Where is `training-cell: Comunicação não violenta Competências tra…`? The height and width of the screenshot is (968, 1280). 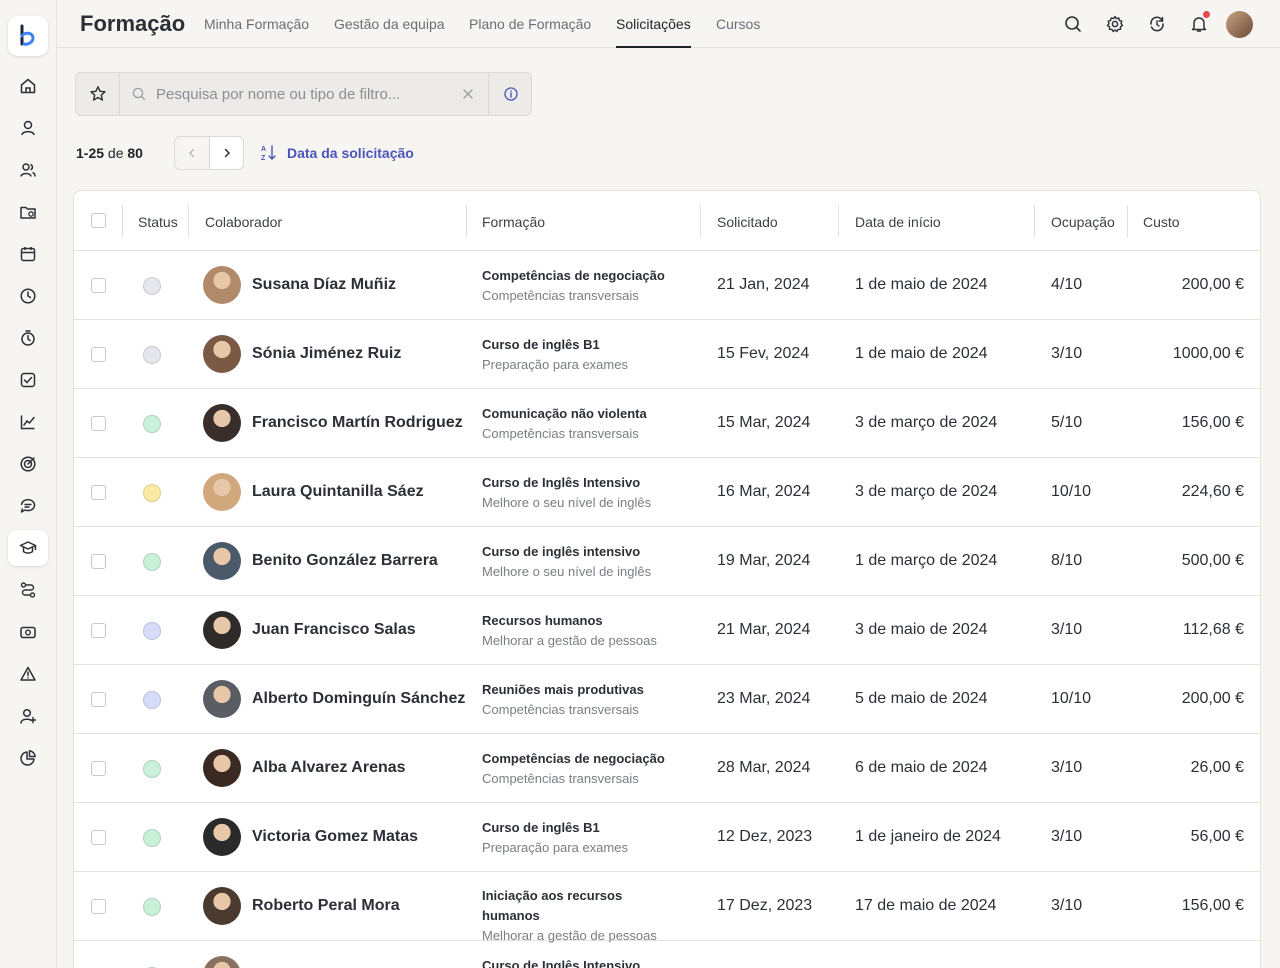
training-cell: Comunicação não violenta Competências tra… is located at coordinates (582, 424).